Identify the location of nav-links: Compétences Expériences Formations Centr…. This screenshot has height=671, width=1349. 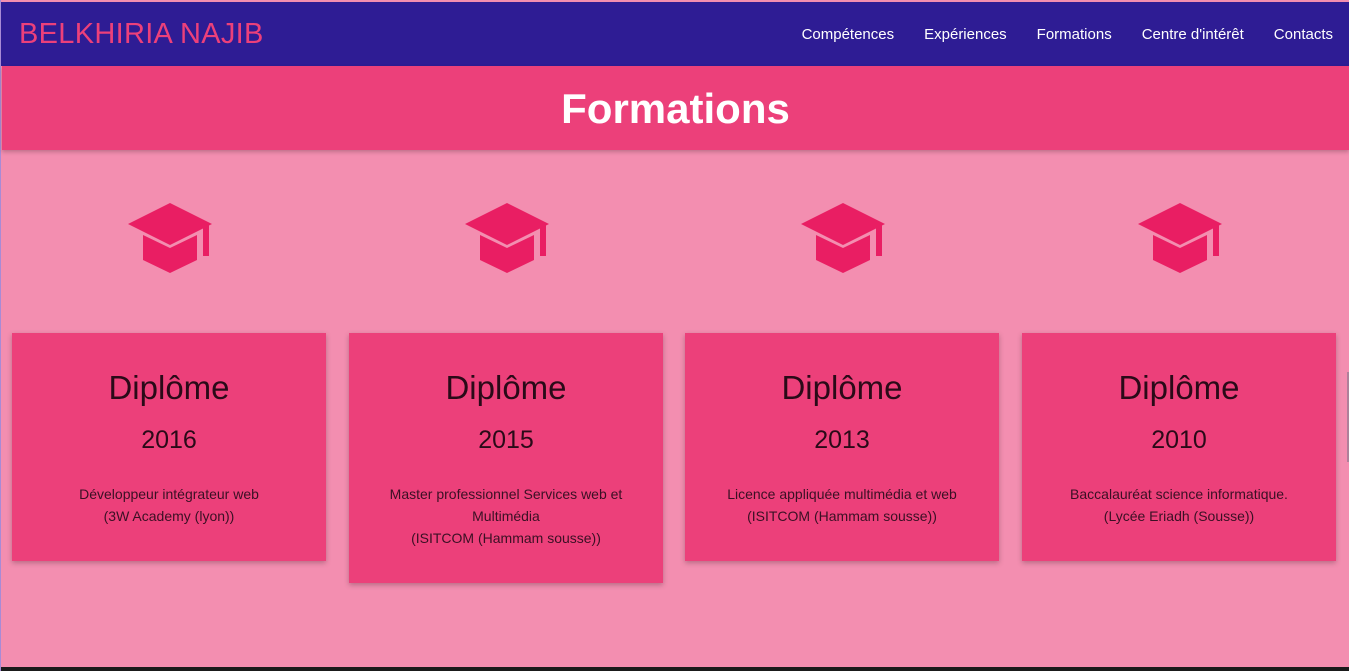
(1067, 34).